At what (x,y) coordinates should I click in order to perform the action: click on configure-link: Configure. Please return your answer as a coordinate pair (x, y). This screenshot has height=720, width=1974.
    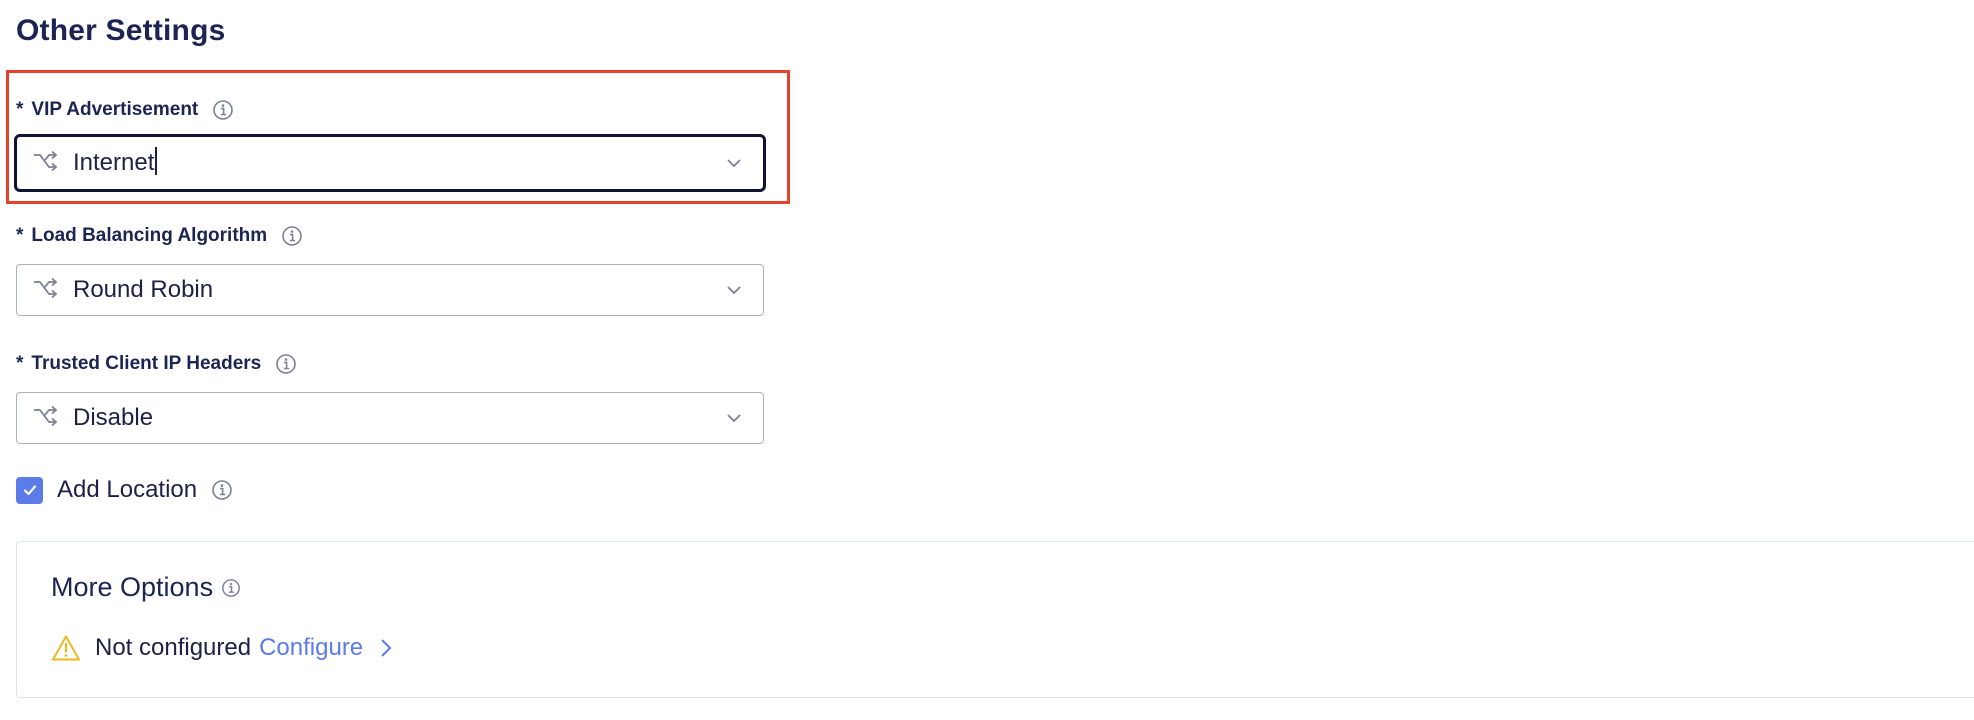
    Looking at the image, I should click on (326, 648).